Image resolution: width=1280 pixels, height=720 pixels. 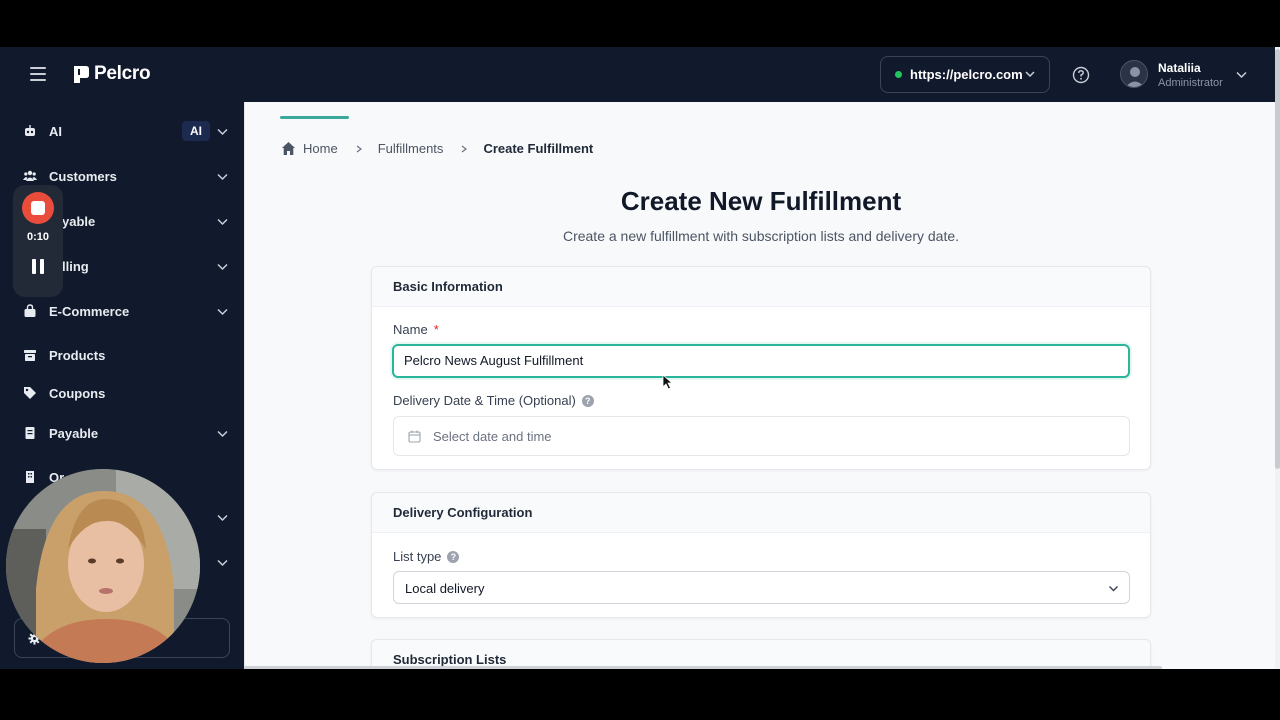 What do you see at coordinates (538, 148) in the screenshot?
I see `breadcrumb-current: Create Fulfillment` at bounding box center [538, 148].